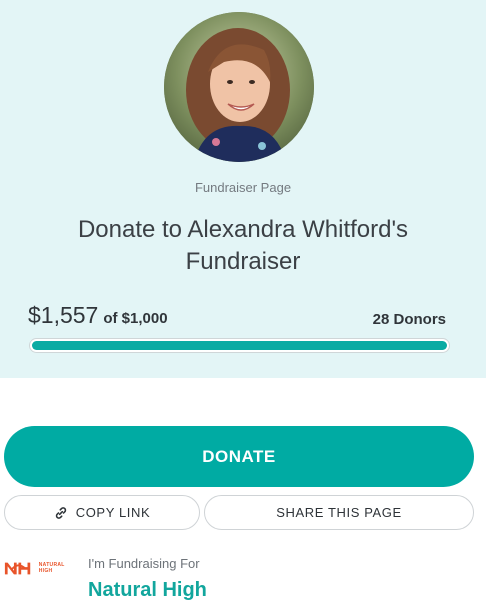 Image resolution: width=486 pixels, height=616 pixels. I want to click on raised-amount: $1,557, so click(63, 315).